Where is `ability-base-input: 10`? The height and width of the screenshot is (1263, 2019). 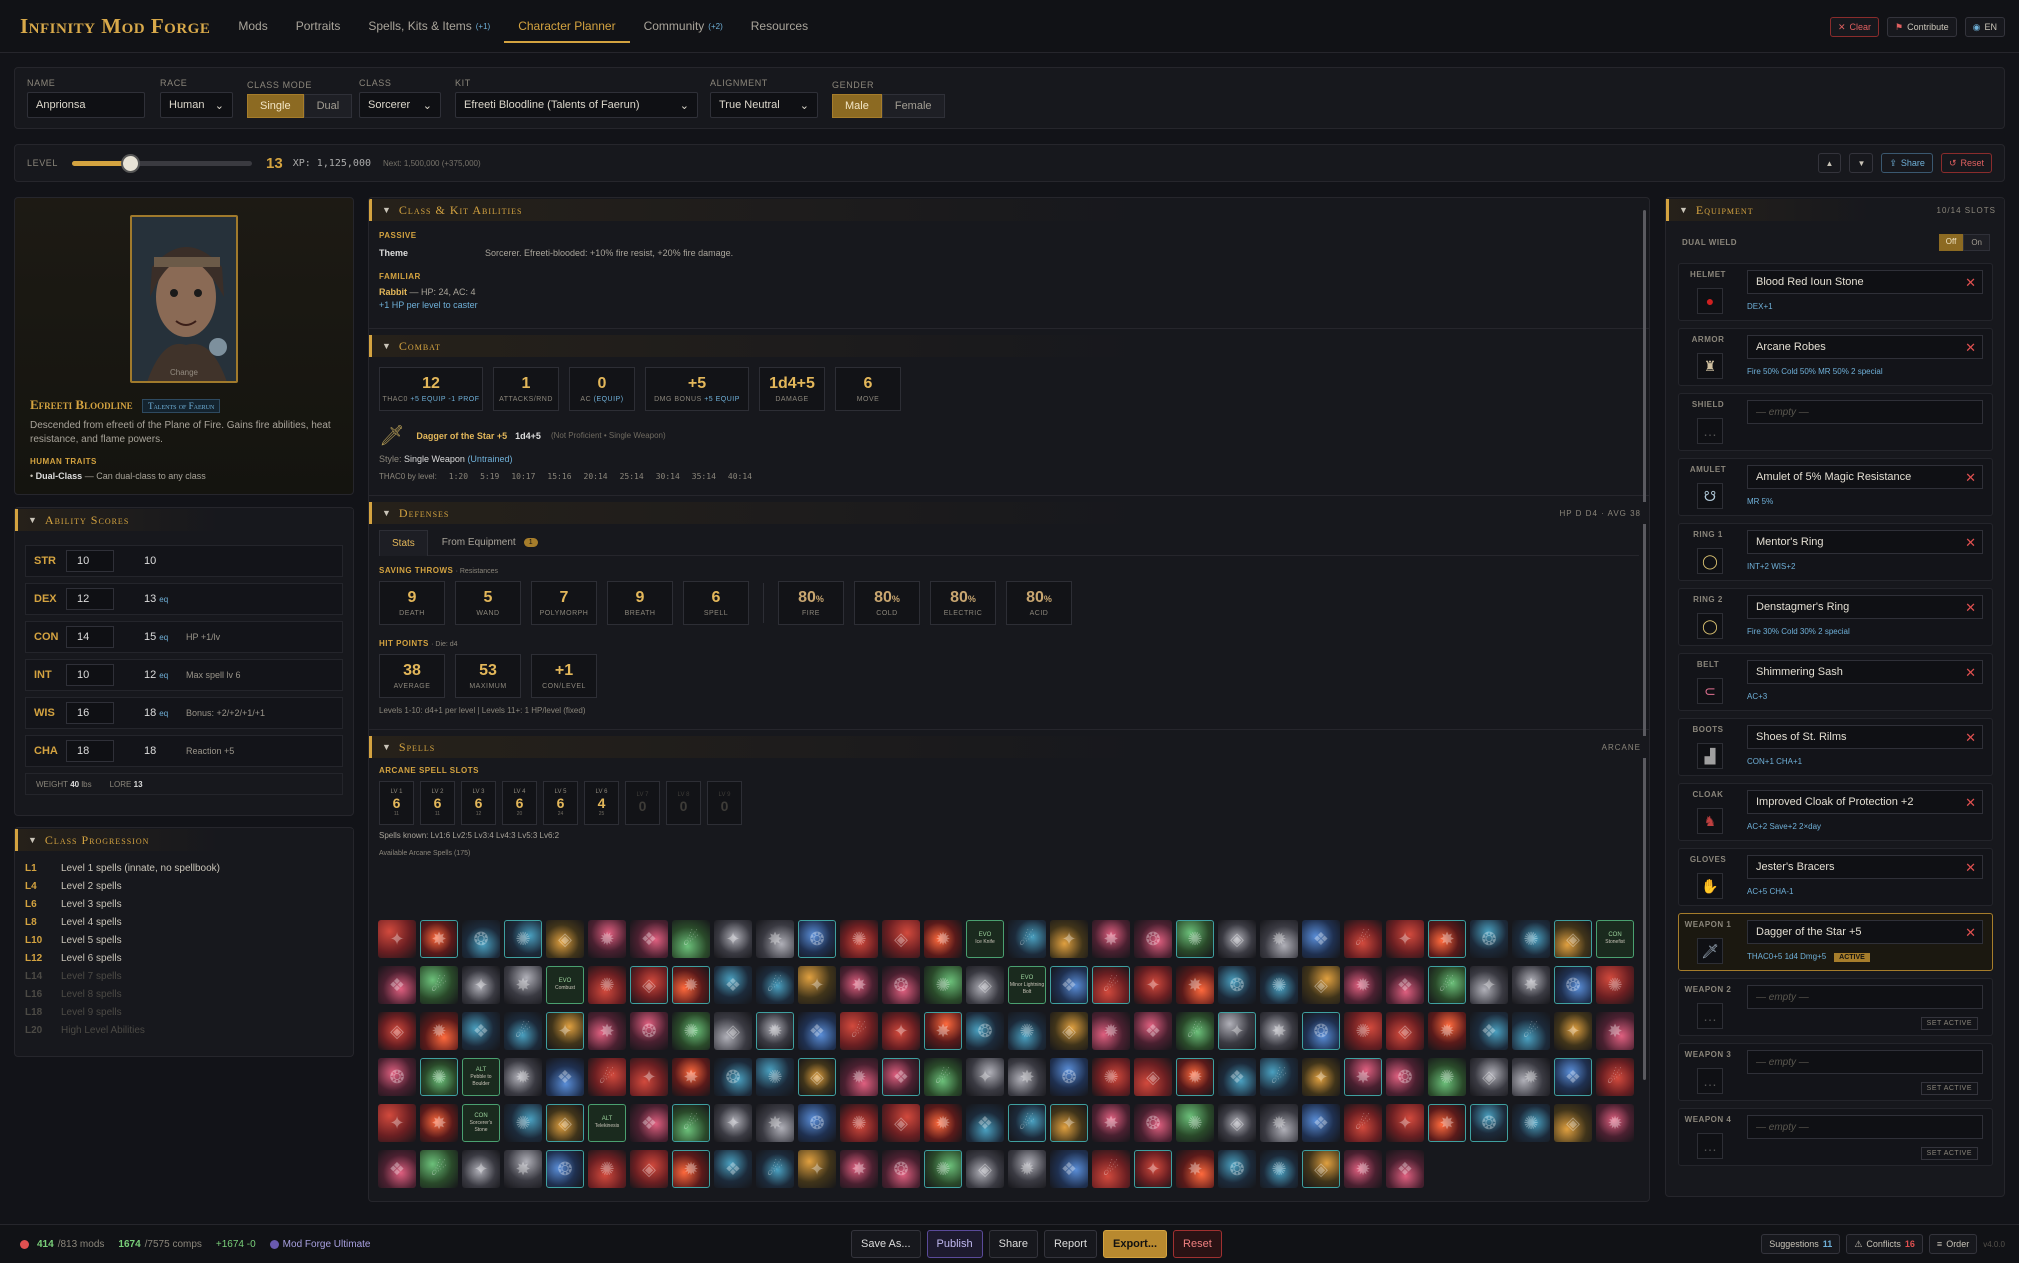
ability-base-input: 10 is located at coordinates (90, 561).